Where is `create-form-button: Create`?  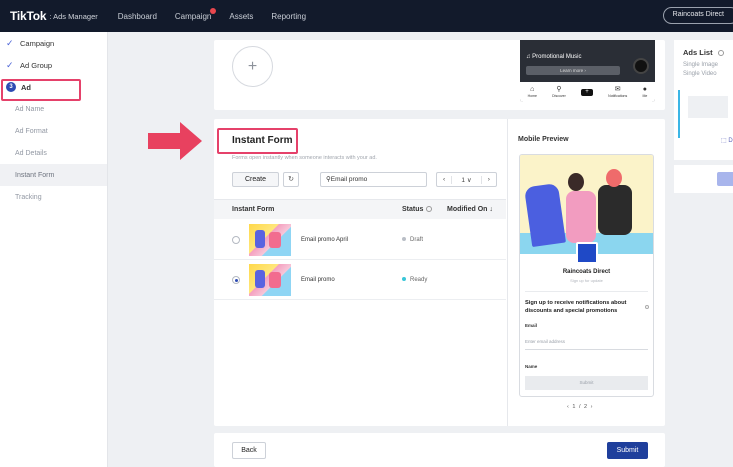 create-form-button: Create is located at coordinates (255, 179).